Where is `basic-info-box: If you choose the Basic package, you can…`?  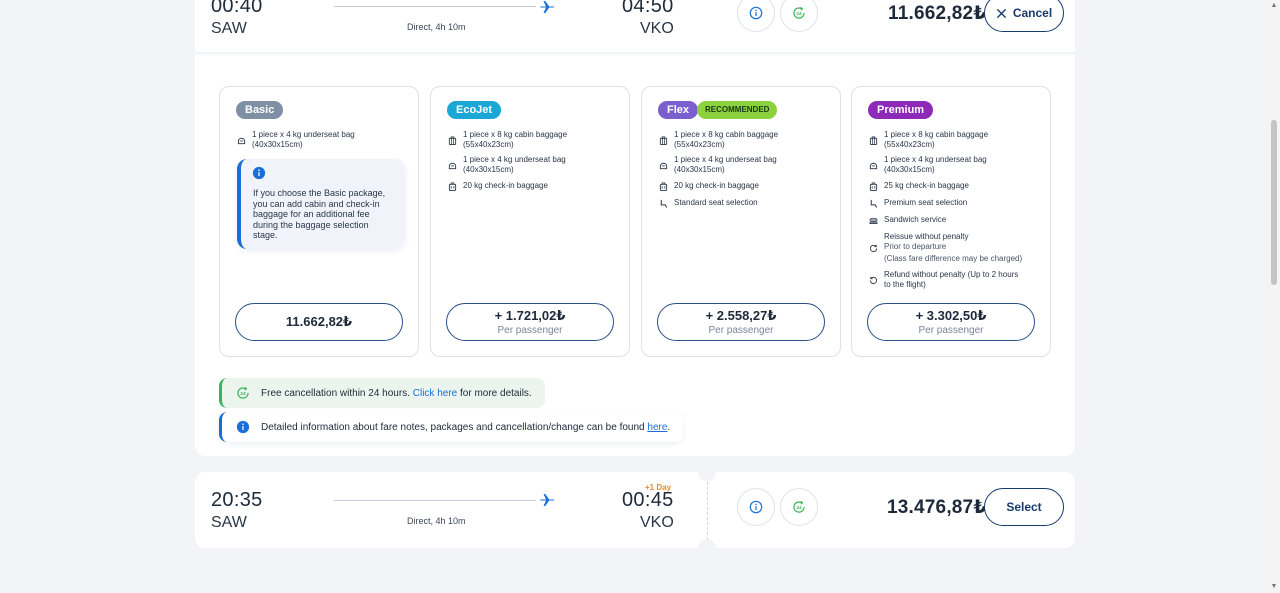 basic-info-box: If you choose the Basic package, you can… is located at coordinates (321, 204).